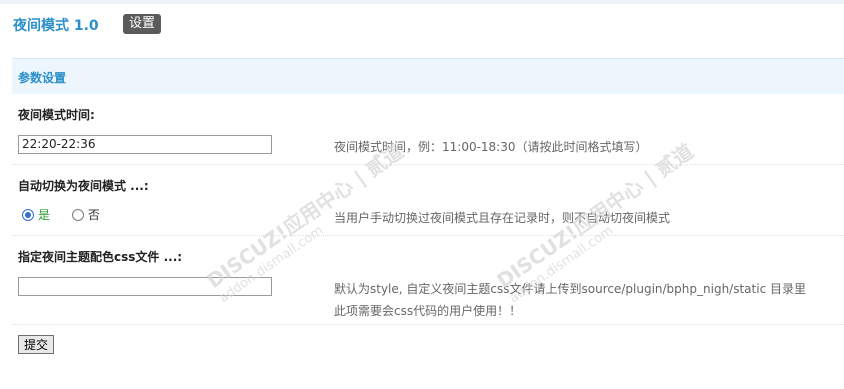  I want to click on submit-button: 提交, so click(36, 344).